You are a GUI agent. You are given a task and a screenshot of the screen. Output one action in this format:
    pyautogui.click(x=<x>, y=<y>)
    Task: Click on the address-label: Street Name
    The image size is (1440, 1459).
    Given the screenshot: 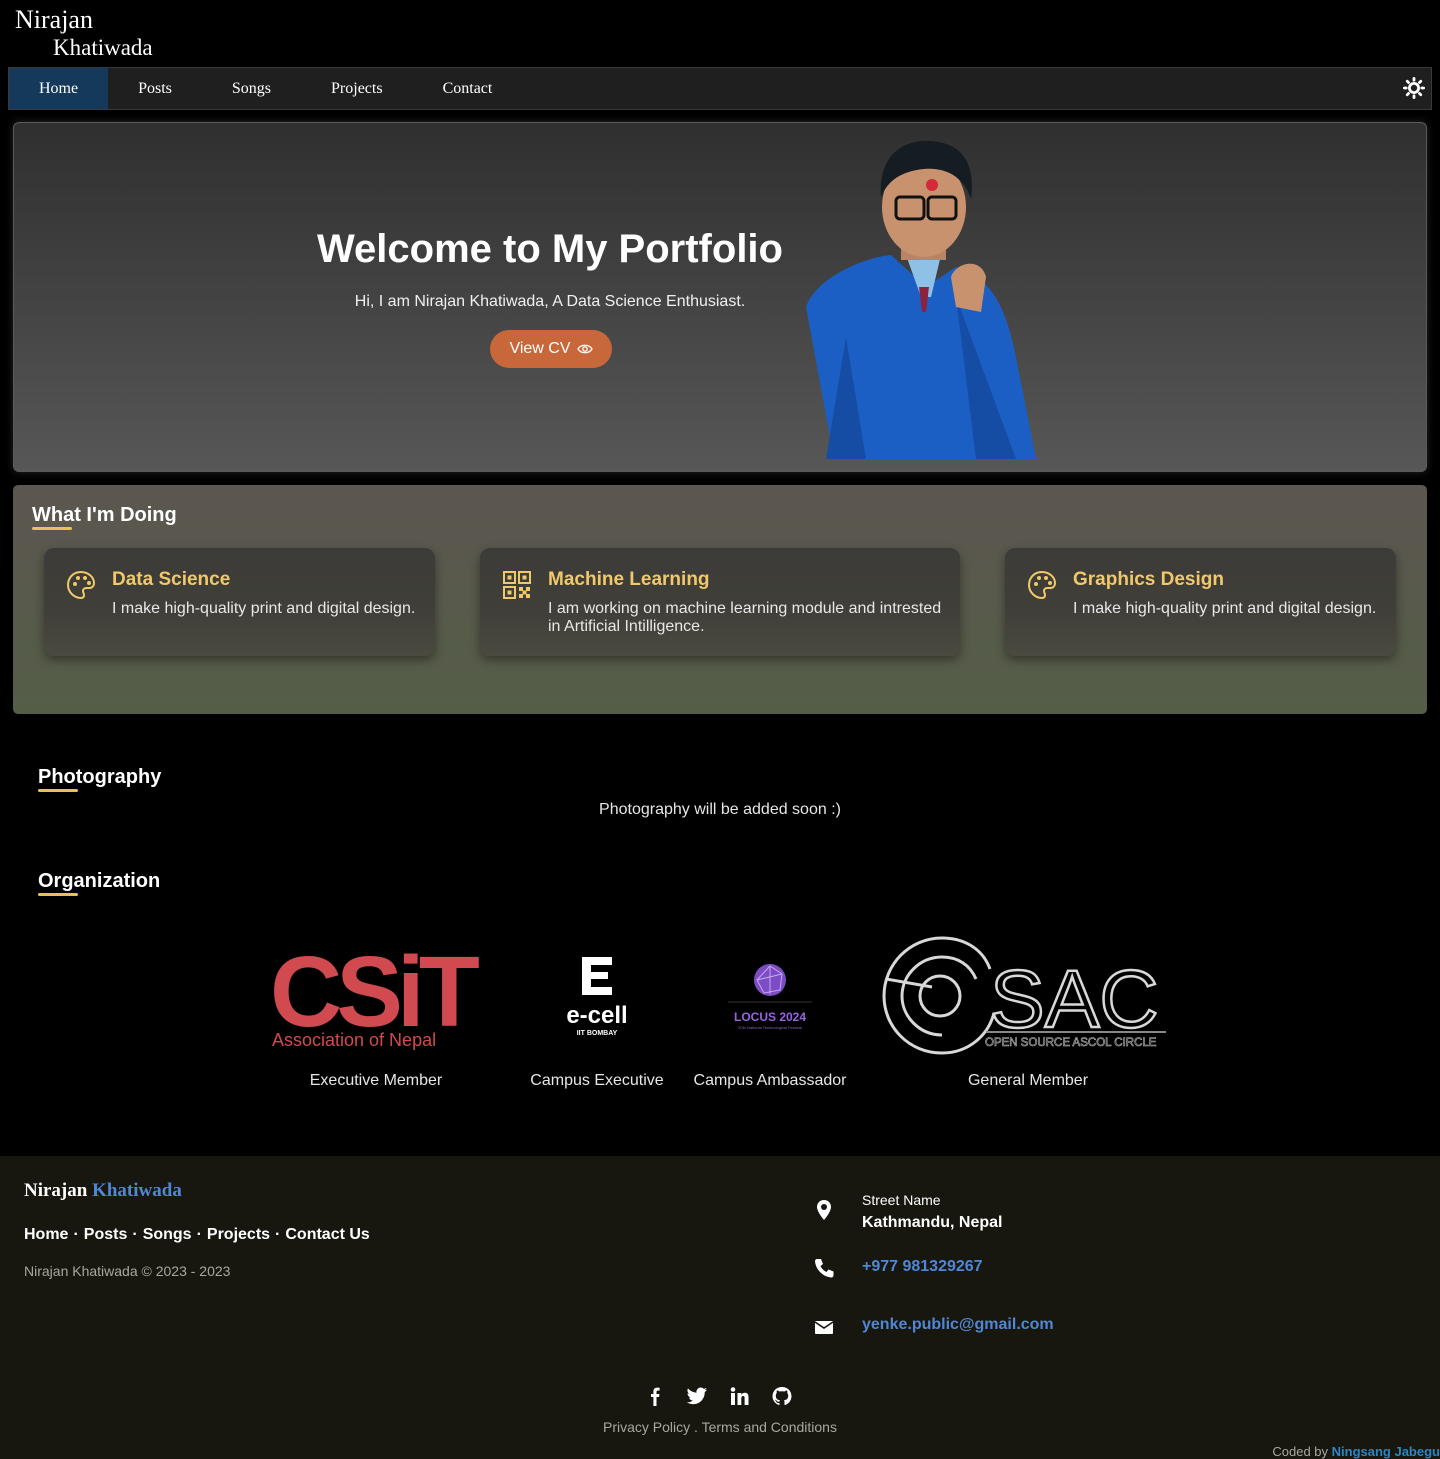 What is the action you would take?
    pyautogui.click(x=901, y=1200)
    